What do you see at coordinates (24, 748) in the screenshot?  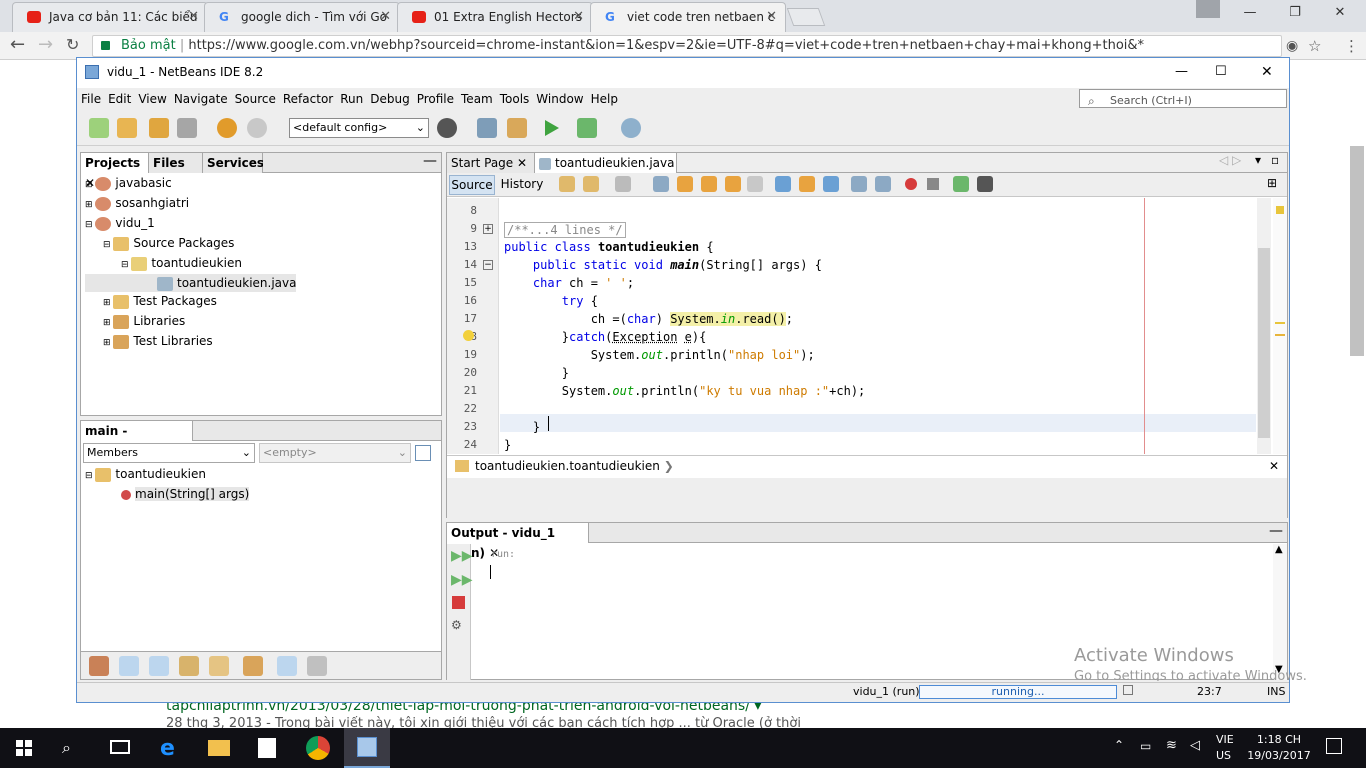 I see `start-icon` at bounding box center [24, 748].